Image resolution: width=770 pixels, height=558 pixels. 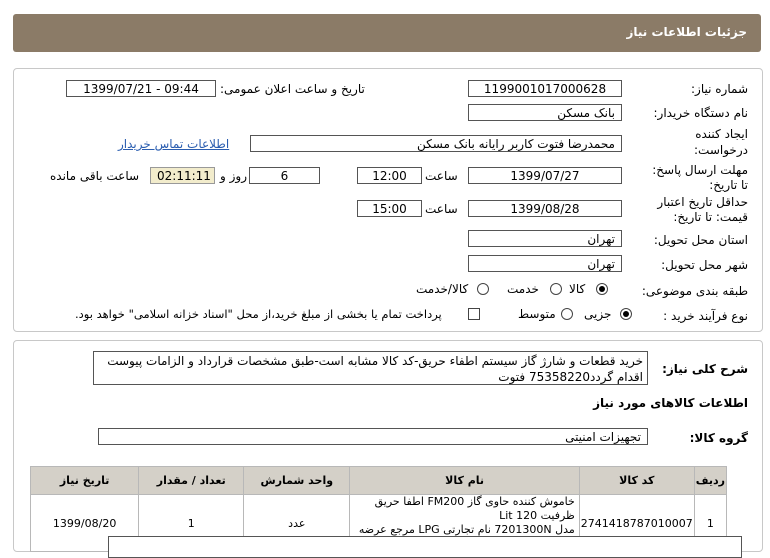 What do you see at coordinates (389, 175) in the screenshot?
I see `deadline-time-field: 12:00` at bounding box center [389, 175].